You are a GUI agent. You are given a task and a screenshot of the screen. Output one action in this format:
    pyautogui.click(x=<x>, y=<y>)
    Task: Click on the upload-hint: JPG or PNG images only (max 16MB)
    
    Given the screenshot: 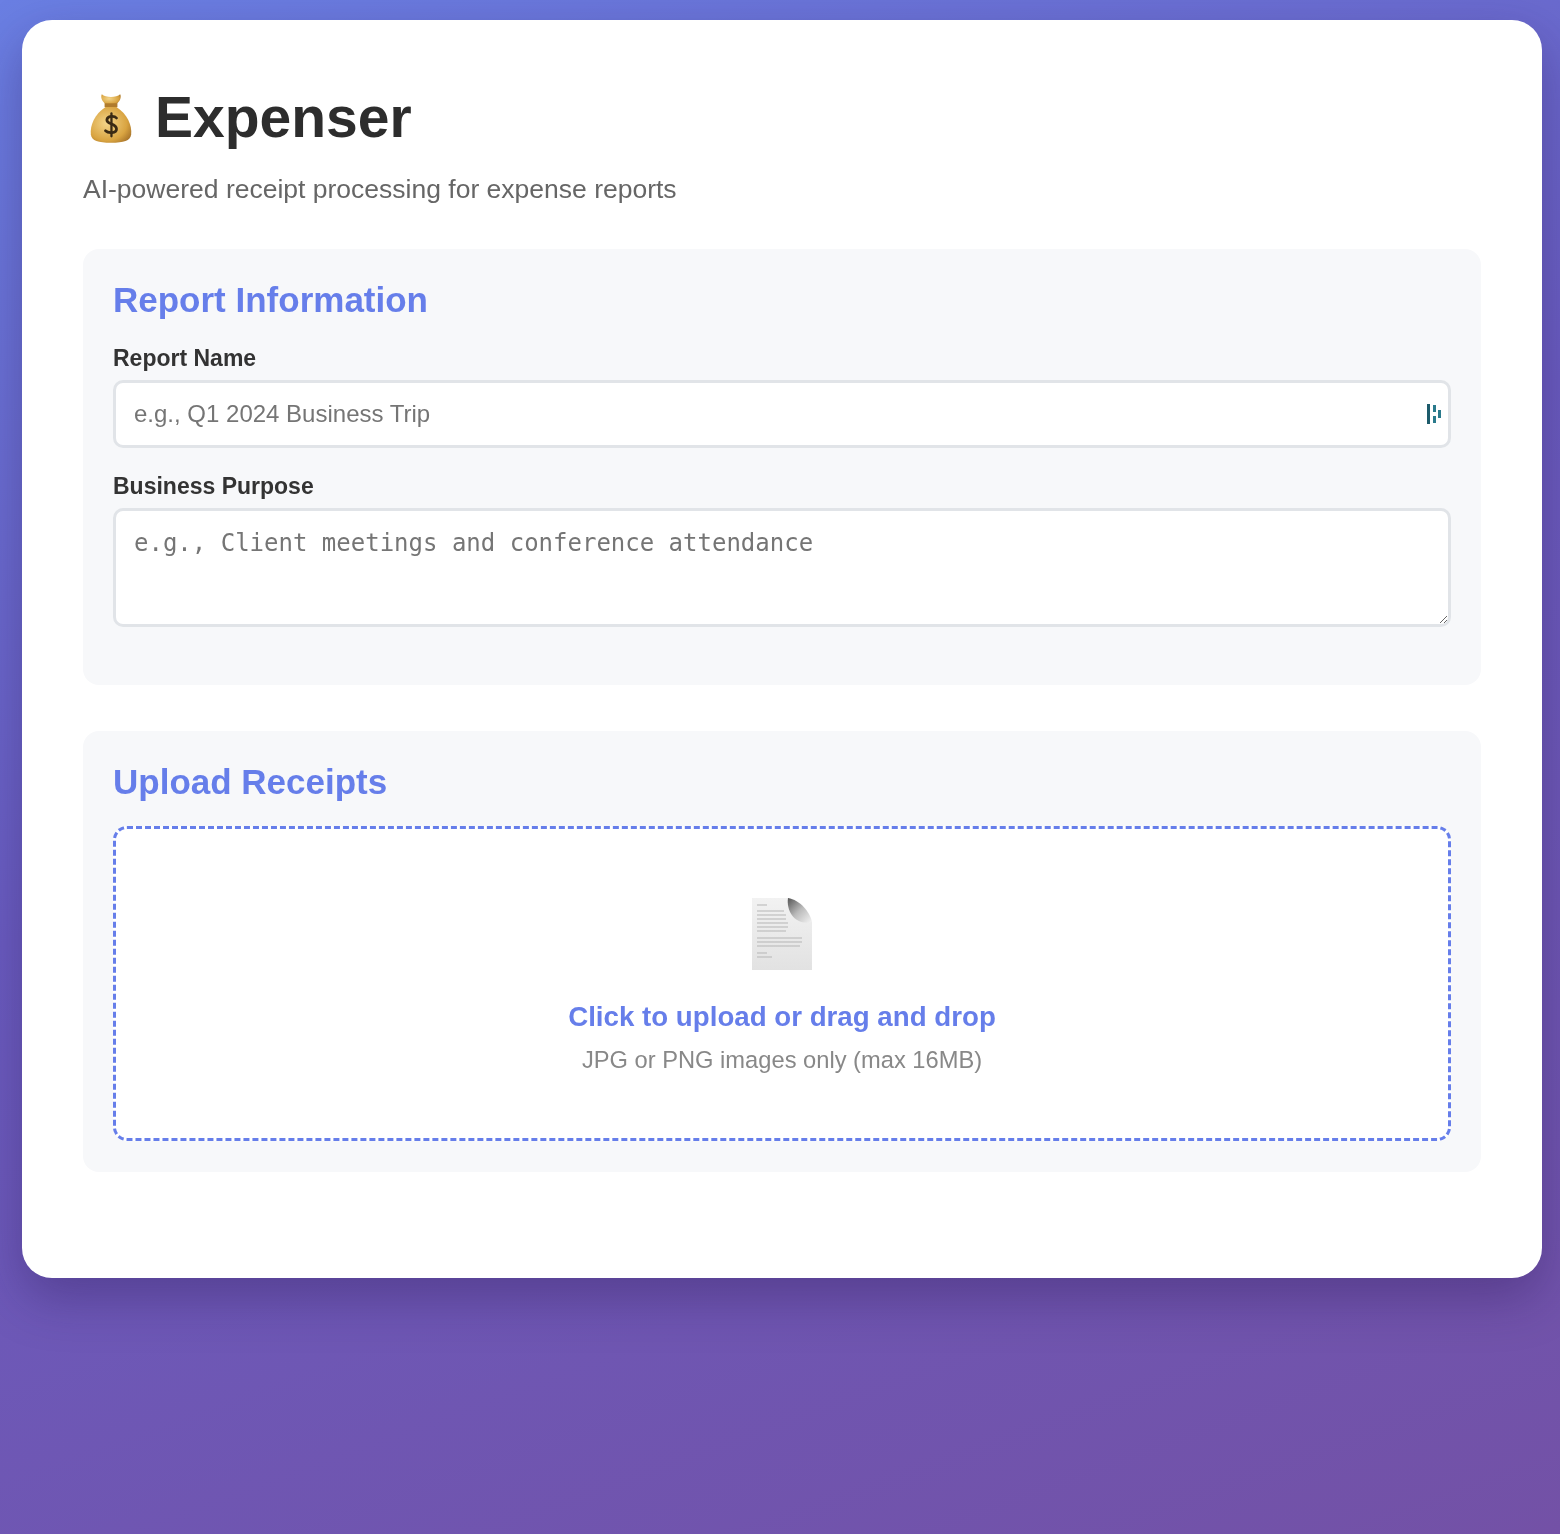 What is the action you would take?
    pyautogui.click(x=782, y=1060)
    